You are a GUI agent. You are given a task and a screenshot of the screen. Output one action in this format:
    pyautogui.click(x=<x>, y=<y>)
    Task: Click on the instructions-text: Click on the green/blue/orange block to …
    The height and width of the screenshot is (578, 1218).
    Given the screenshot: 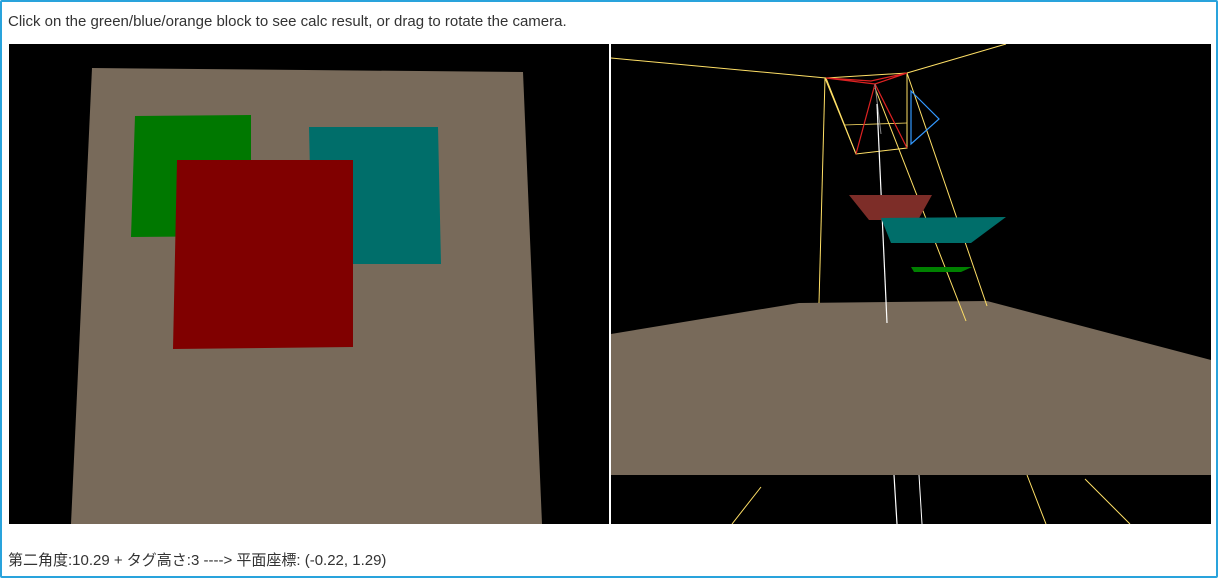 What is the action you would take?
    pyautogui.click(x=287, y=21)
    